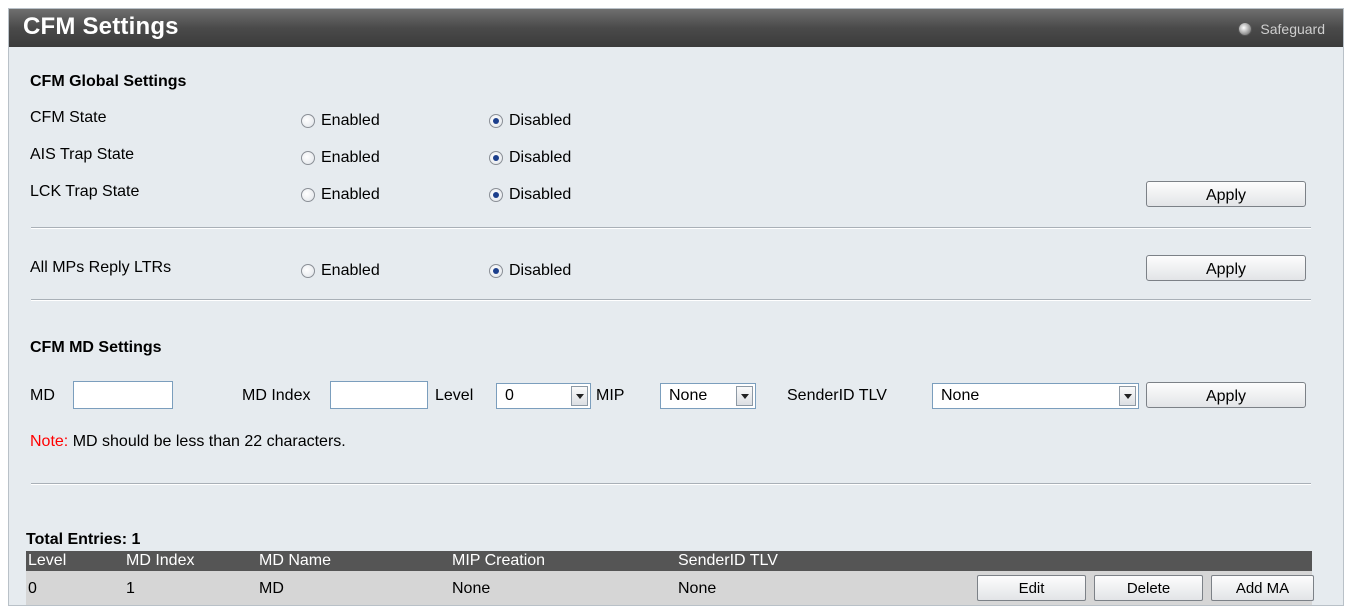 The height and width of the screenshot is (615, 1354). What do you see at coordinates (670, 588) in the screenshot?
I see `table-row: 0 1 MD None None Edit Delete Add MA` at bounding box center [670, 588].